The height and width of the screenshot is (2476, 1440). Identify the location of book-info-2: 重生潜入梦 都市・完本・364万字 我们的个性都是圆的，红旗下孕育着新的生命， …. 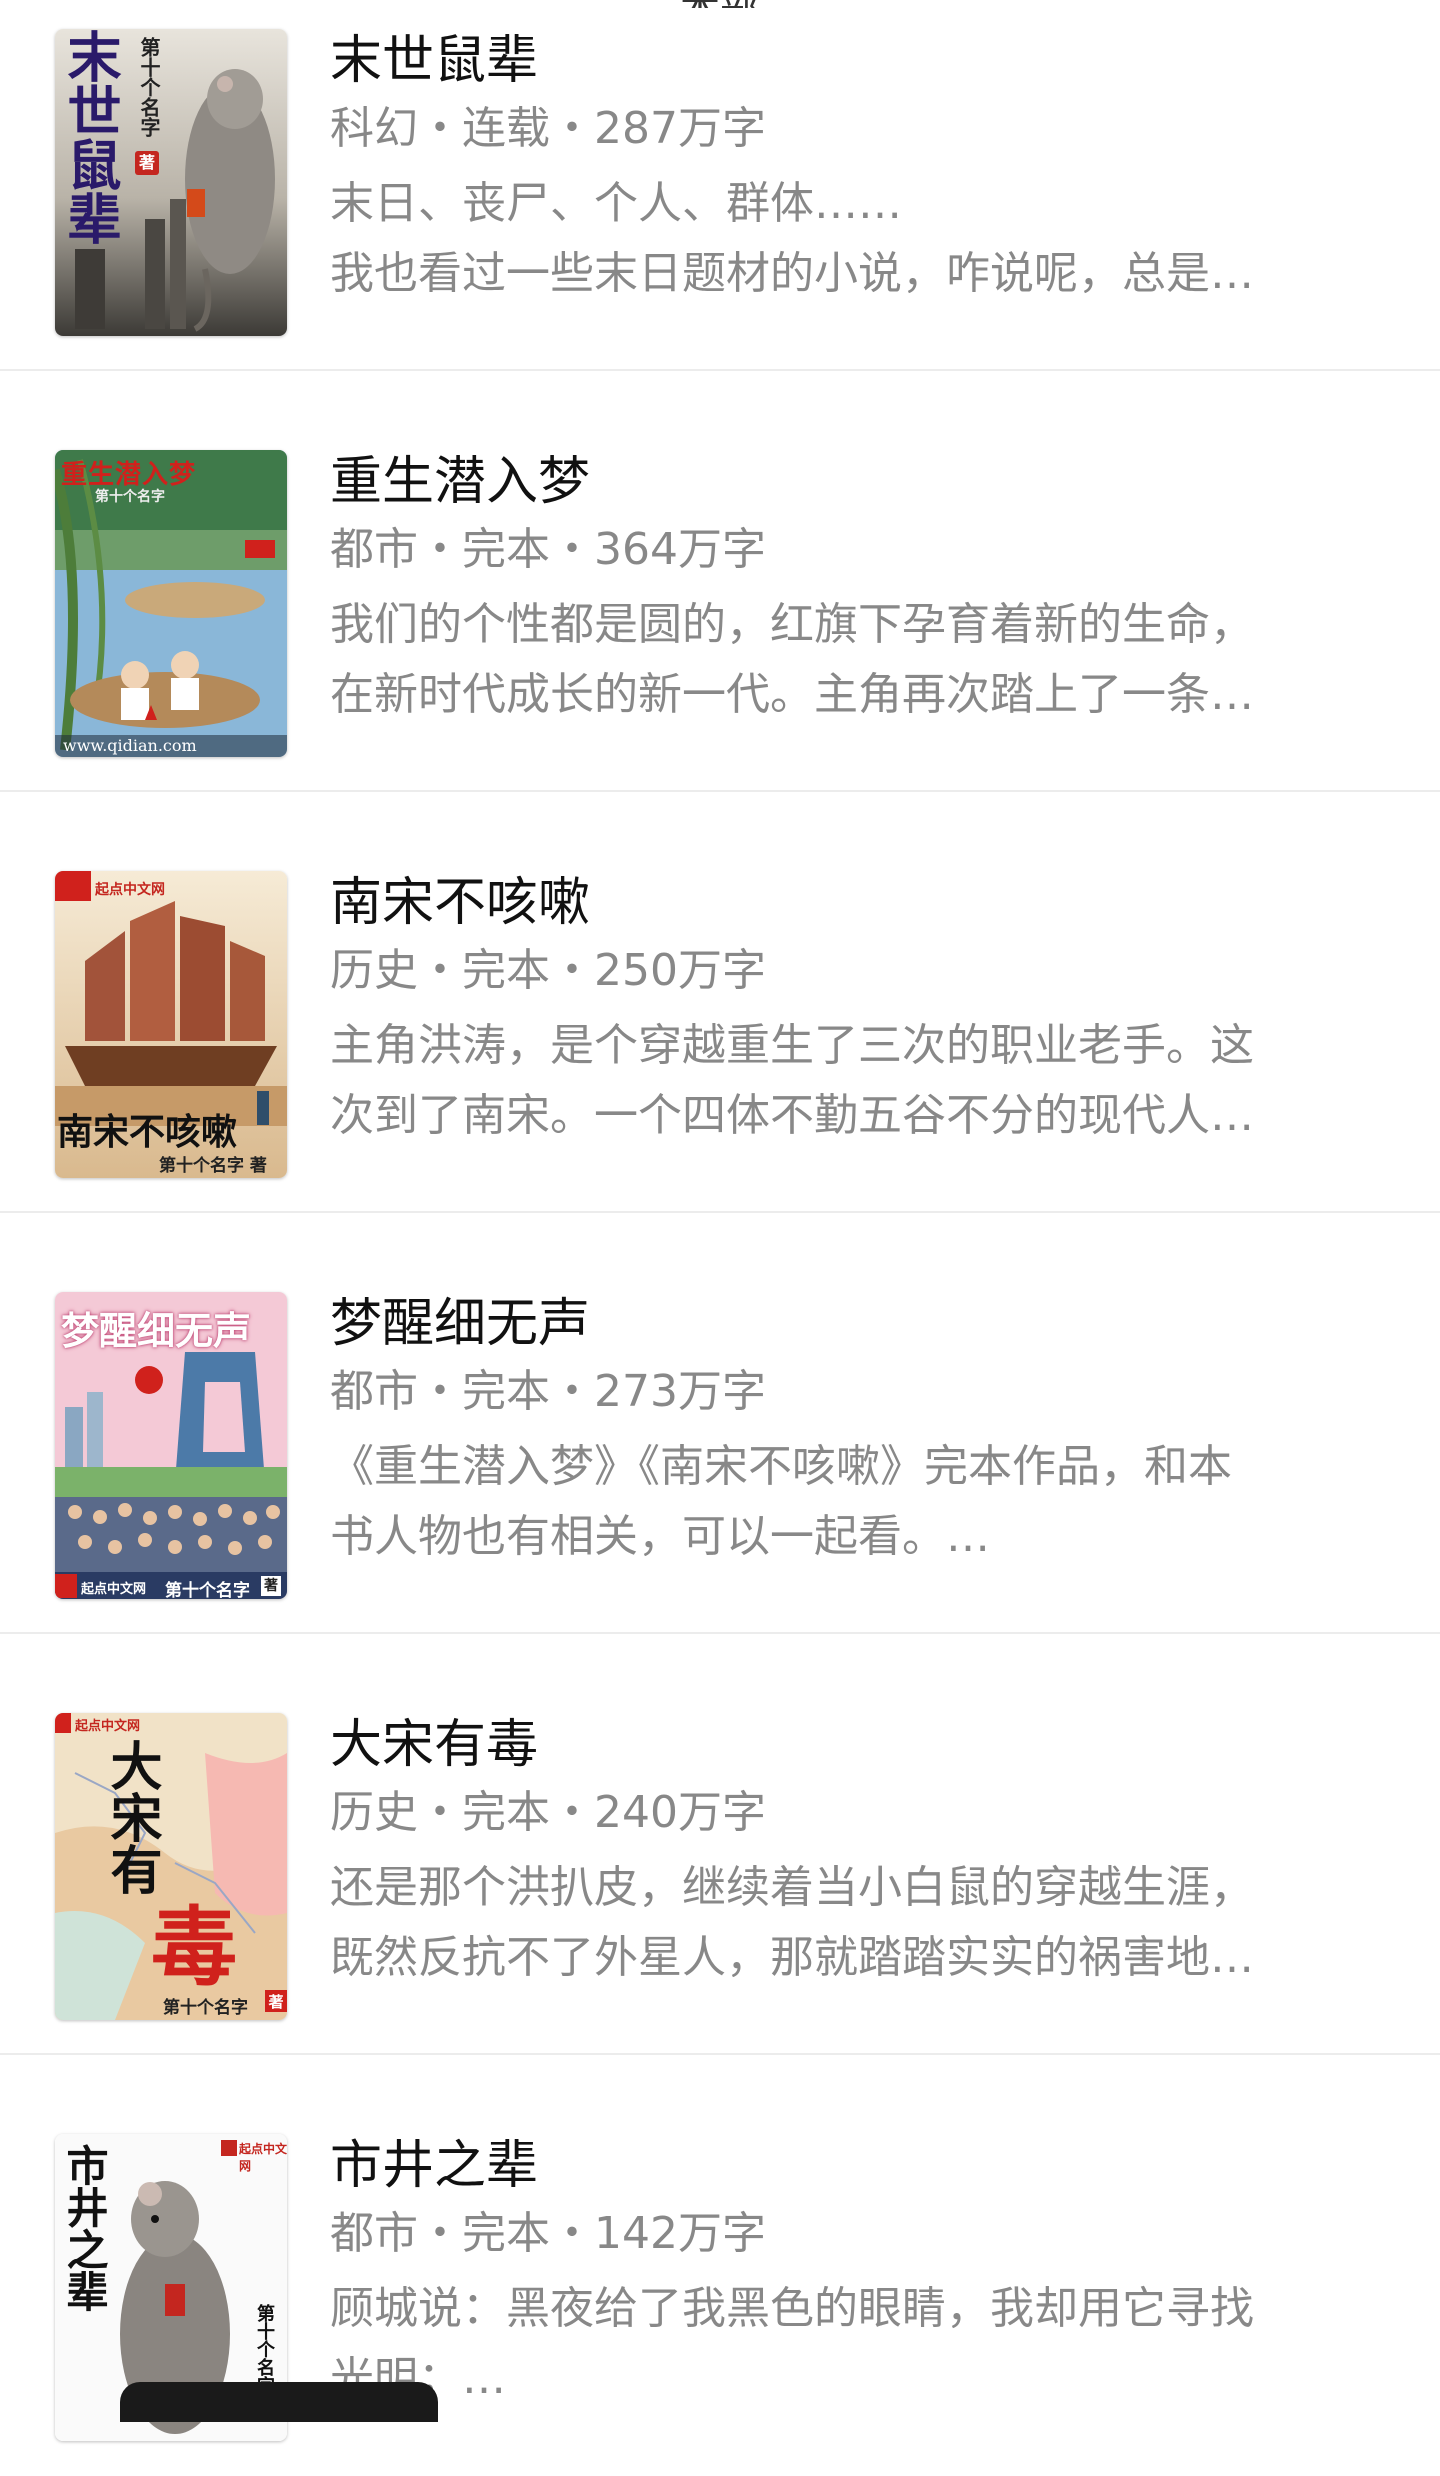
(850, 590).